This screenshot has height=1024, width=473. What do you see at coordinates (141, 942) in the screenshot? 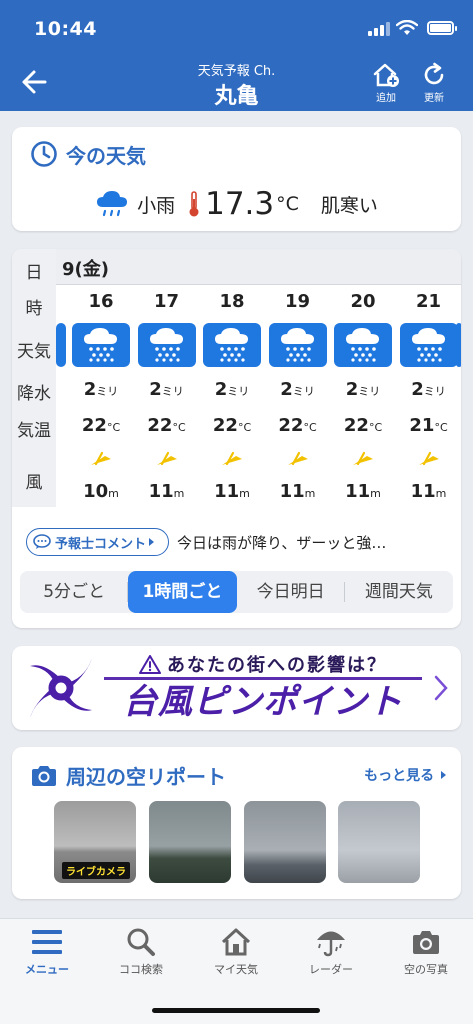
I see `search-icon` at bounding box center [141, 942].